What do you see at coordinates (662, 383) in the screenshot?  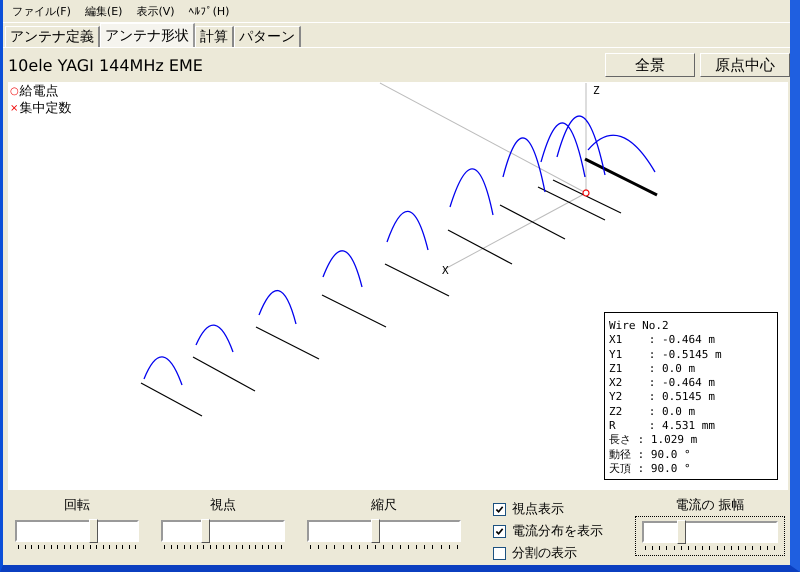 I see `wire-info-line: X2 : -0.464 m` at bounding box center [662, 383].